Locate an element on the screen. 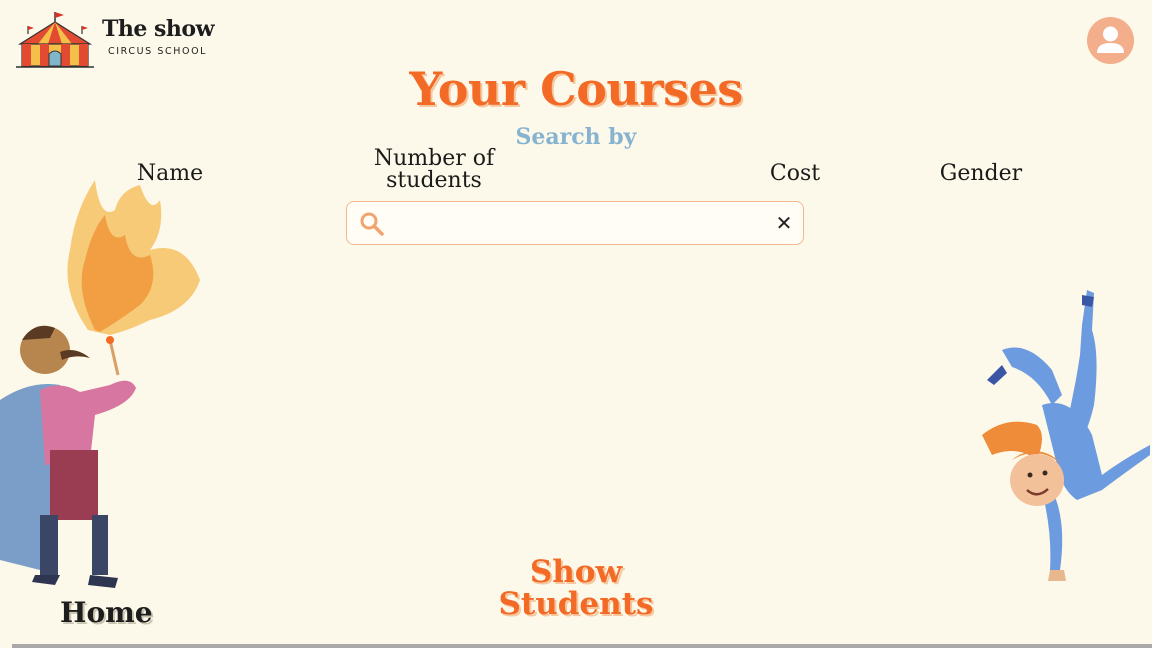 The image size is (1152, 648). brand-subtitle: CIRCUS SCHOOL is located at coordinates (158, 51).